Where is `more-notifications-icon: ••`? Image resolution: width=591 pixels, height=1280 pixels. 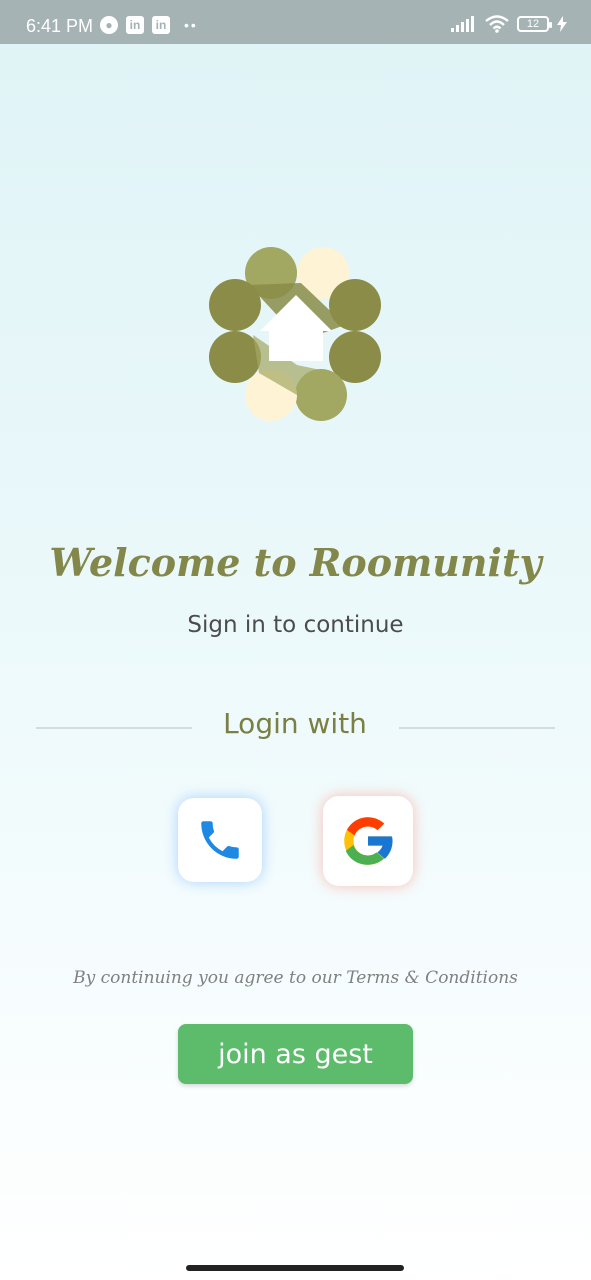
more-notifications-icon: •• is located at coordinates (191, 25).